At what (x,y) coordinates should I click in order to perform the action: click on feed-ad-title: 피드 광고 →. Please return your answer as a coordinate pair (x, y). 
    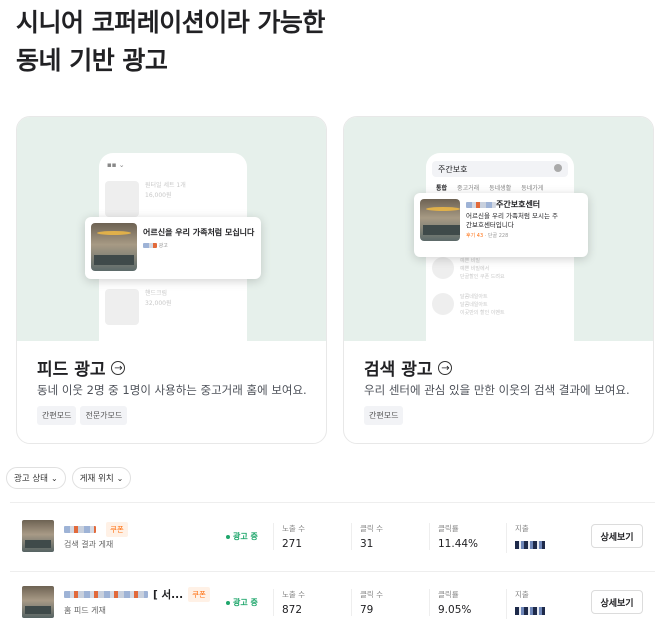
    Looking at the image, I should click on (81, 367).